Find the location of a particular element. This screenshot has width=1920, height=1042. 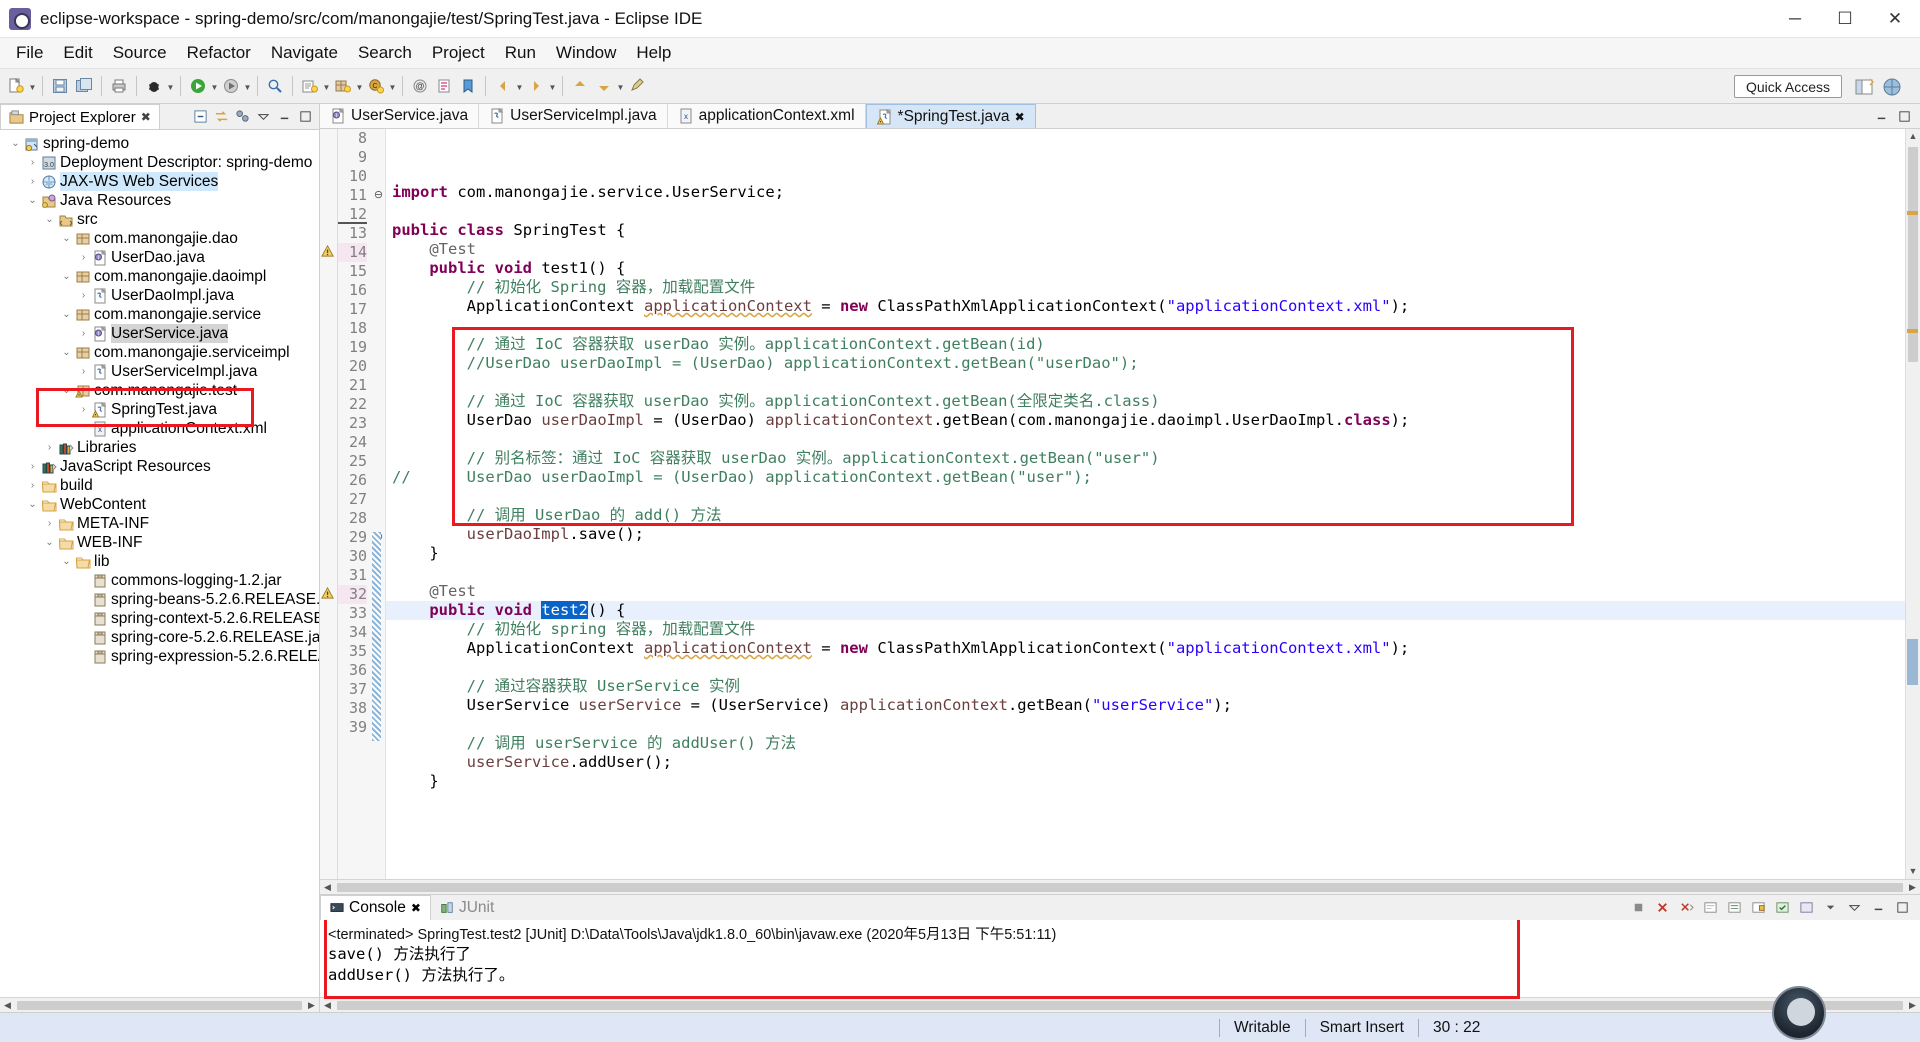

tree-item: › Libraries is located at coordinates (159, 447).